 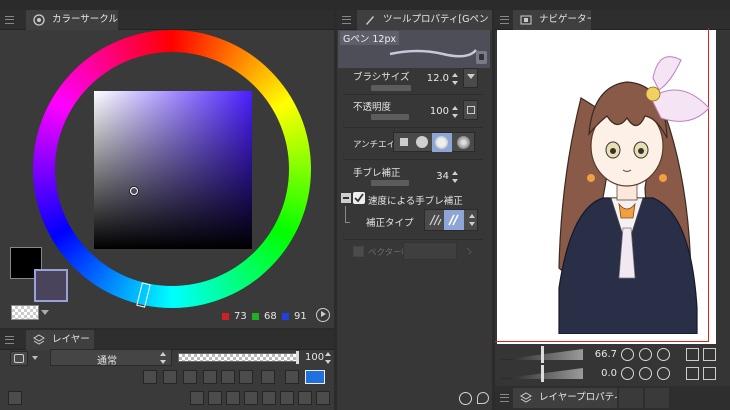 What do you see at coordinates (692, 354) in the screenshot?
I see `zoom-to-100-icon` at bounding box center [692, 354].